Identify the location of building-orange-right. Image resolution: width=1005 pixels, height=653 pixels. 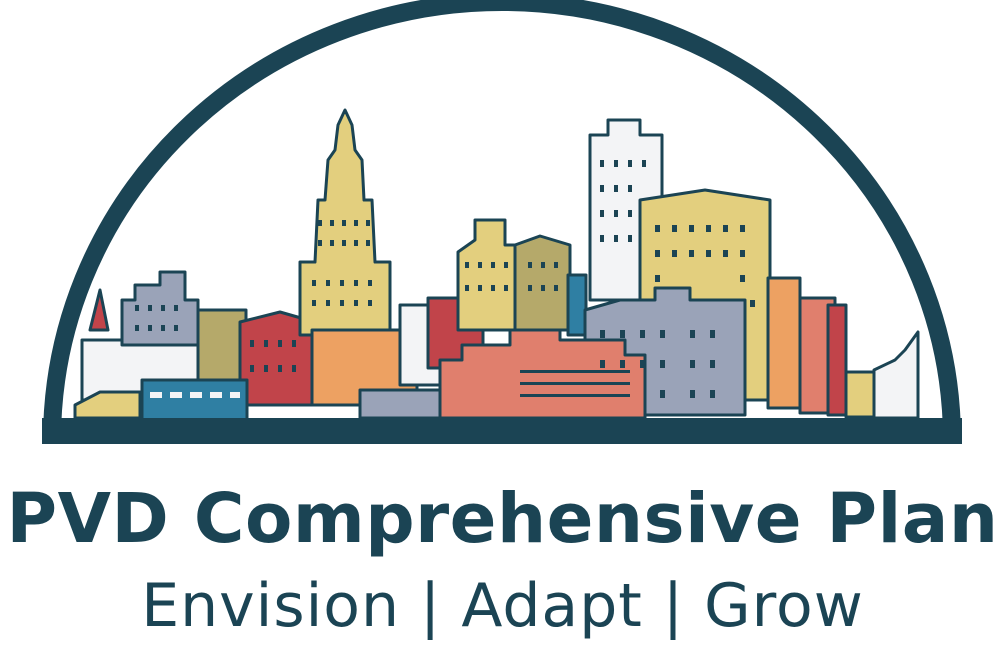
(784, 343).